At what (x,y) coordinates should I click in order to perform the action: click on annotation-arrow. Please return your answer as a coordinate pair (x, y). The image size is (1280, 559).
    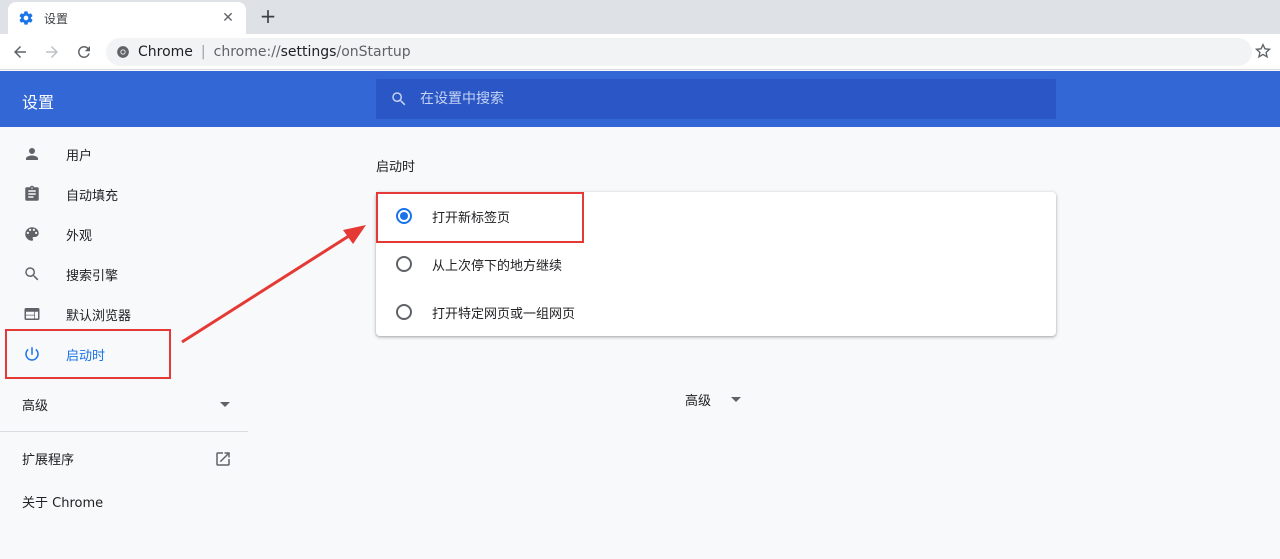
    Looking at the image, I should click on (273, 284).